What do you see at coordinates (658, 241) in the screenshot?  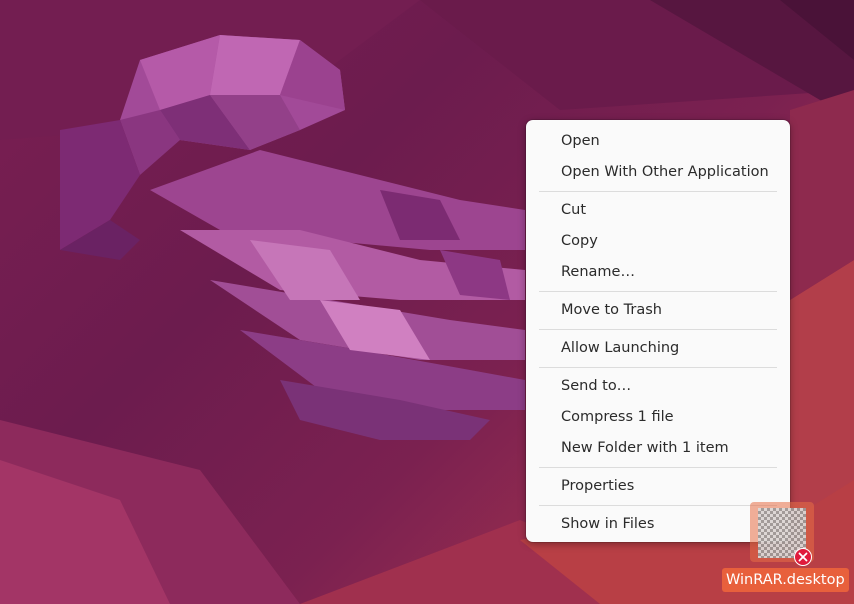 I see `menu-item-copy: Copy` at bounding box center [658, 241].